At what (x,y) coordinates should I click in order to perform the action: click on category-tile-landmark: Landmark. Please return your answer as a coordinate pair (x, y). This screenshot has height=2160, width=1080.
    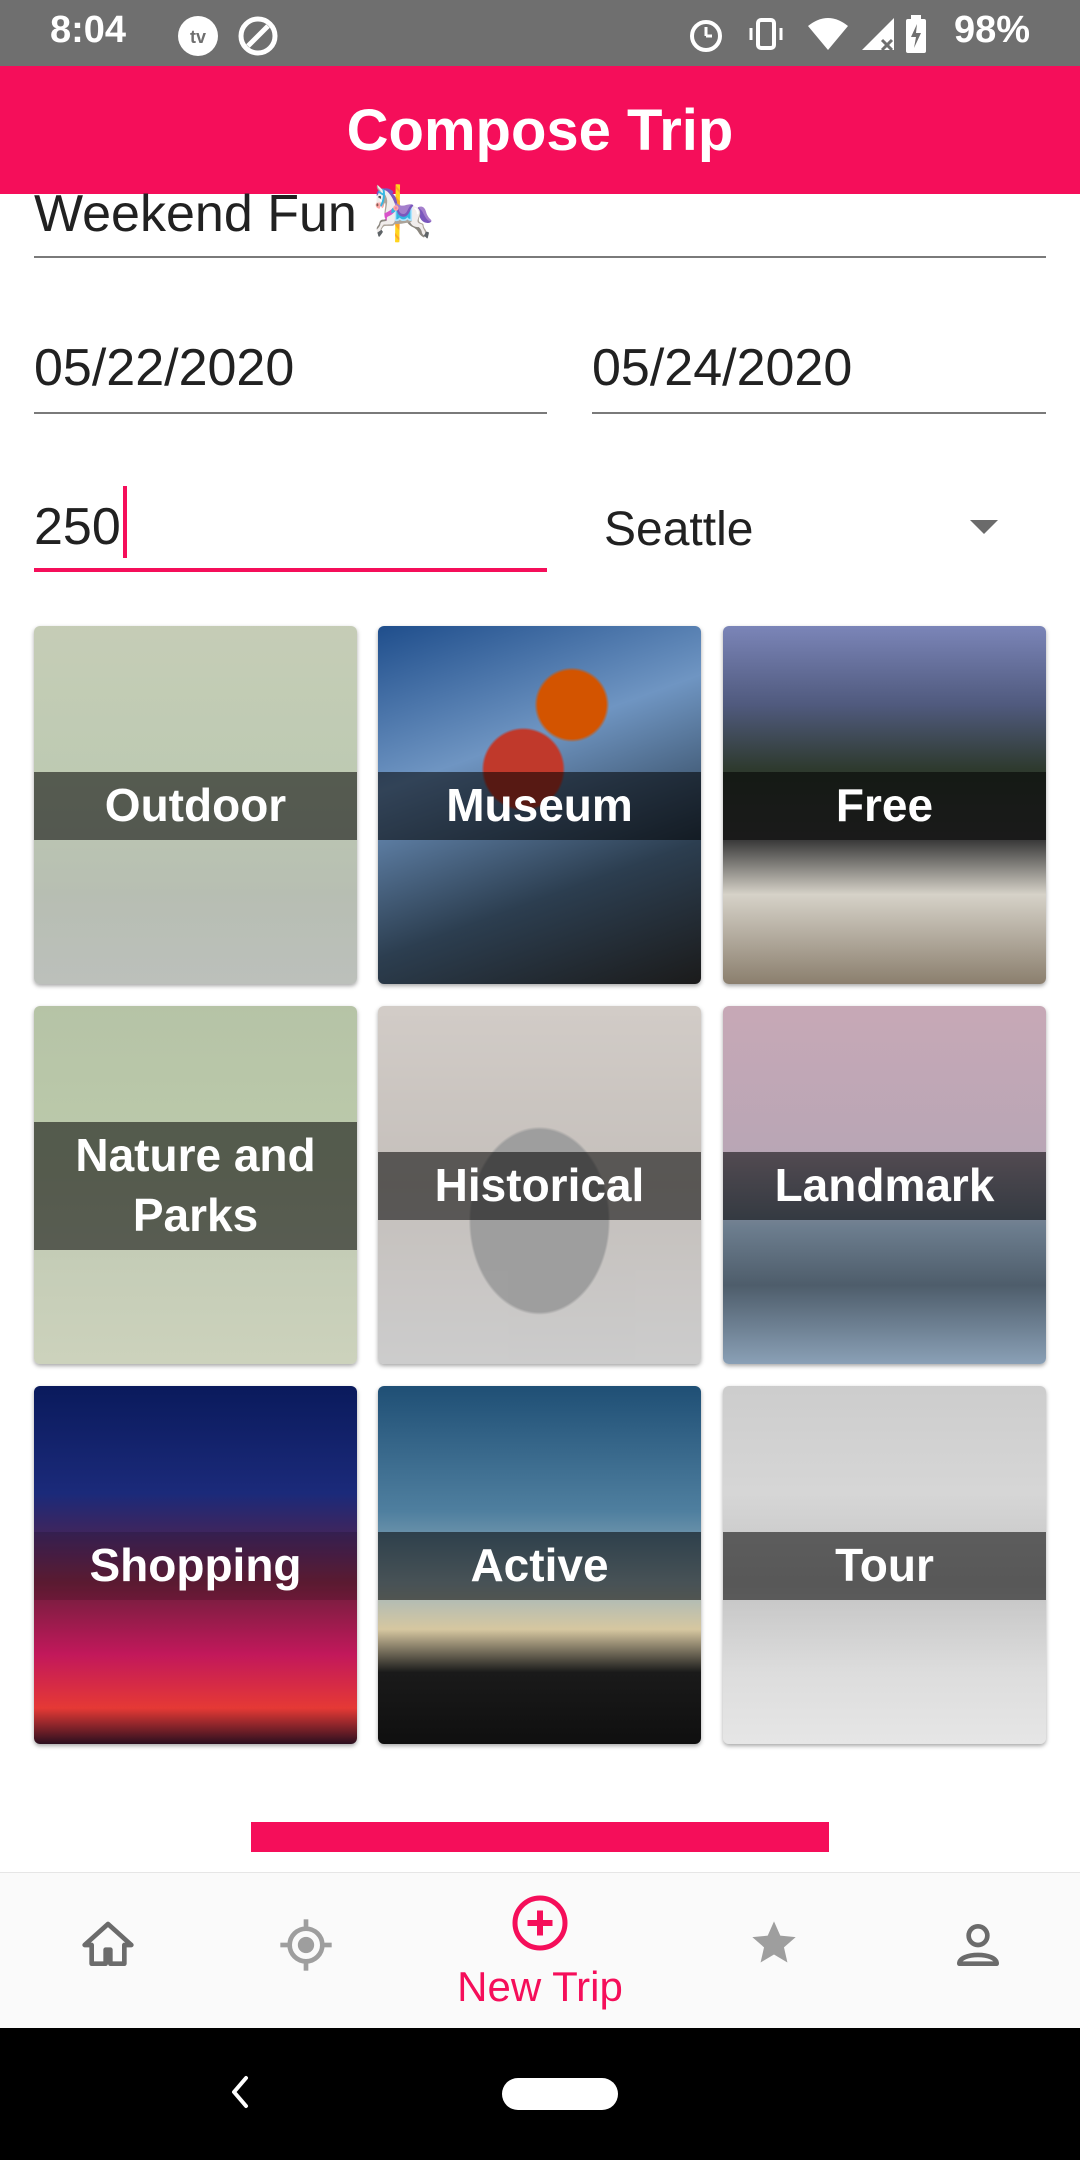
    Looking at the image, I should click on (884, 1185).